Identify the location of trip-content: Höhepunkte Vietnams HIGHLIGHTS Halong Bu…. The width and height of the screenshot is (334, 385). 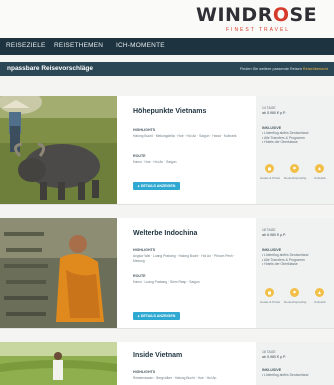
(188, 150).